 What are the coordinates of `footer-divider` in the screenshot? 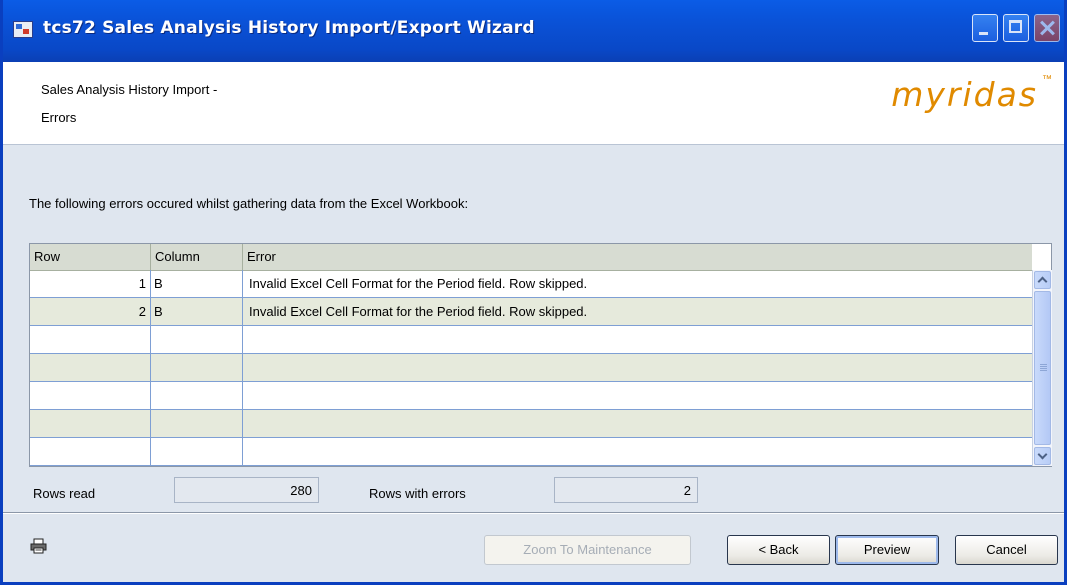 It's located at (533, 513).